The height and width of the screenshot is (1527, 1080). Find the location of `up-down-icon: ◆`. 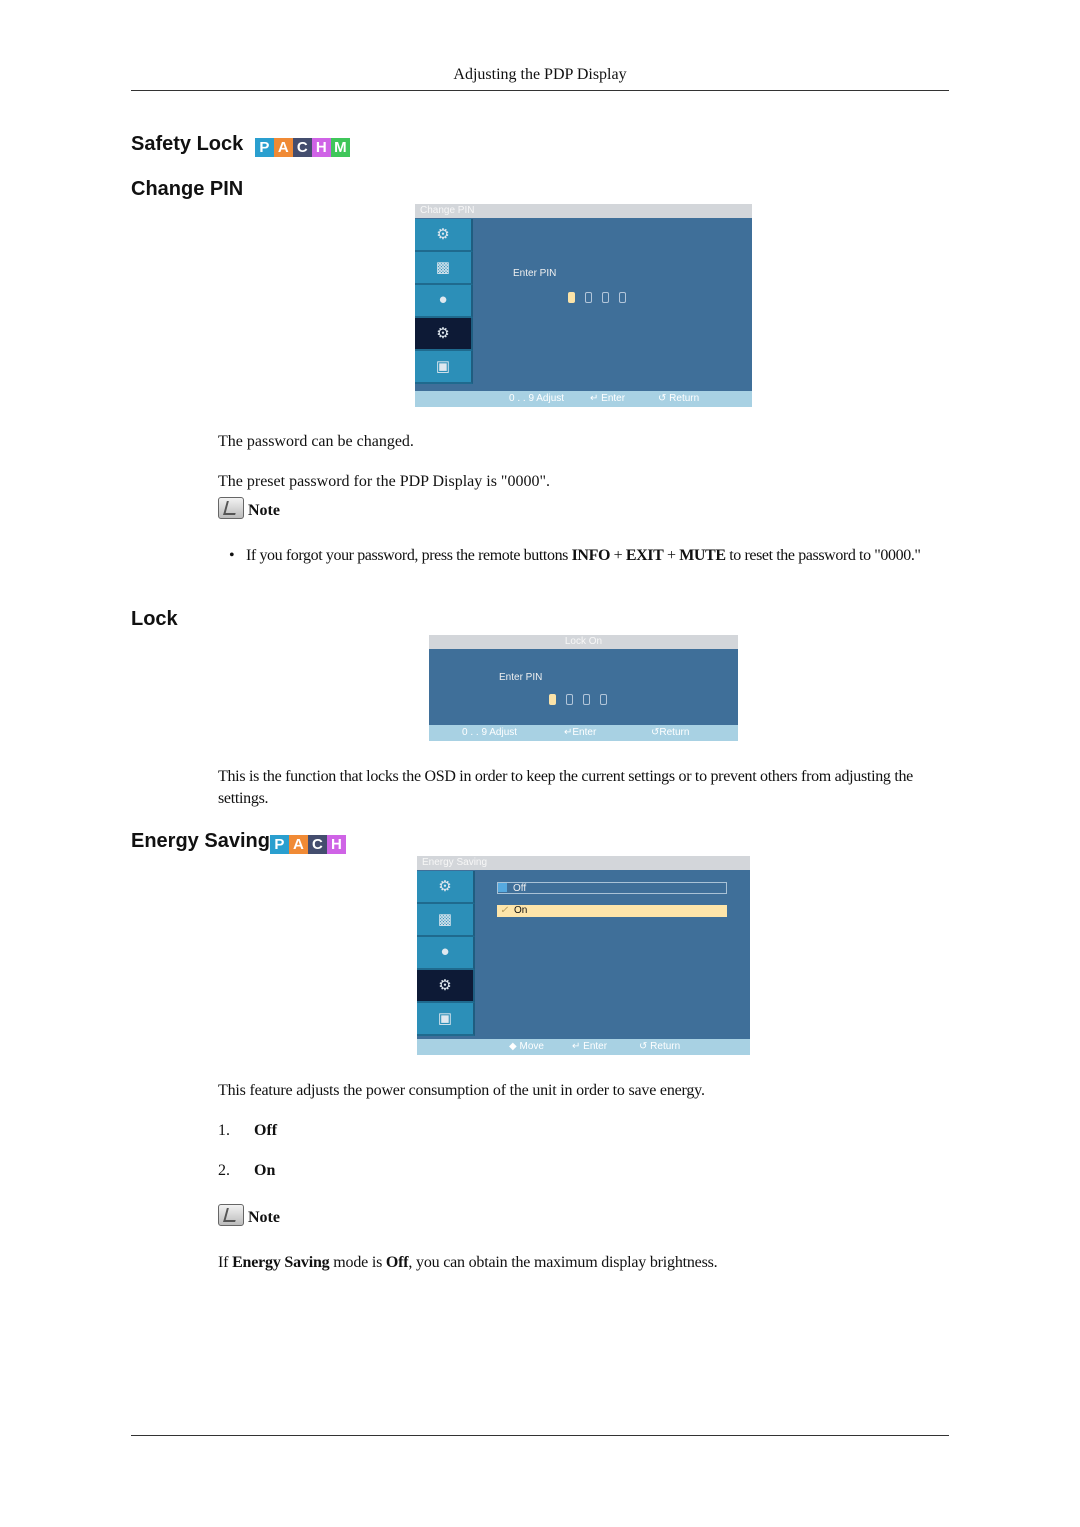

up-down-icon: ◆ is located at coordinates (513, 1046).